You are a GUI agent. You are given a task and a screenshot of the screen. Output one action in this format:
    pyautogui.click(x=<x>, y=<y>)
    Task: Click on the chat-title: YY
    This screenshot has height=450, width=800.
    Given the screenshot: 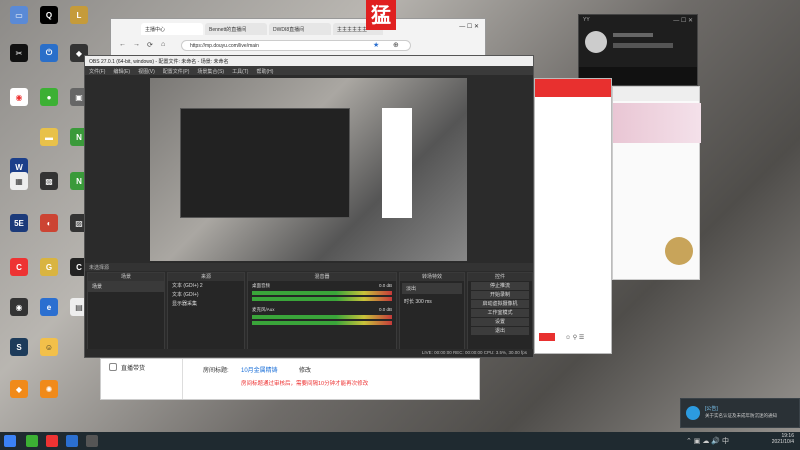 What is the action you would take?
    pyautogui.click(x=586, y=20)
    